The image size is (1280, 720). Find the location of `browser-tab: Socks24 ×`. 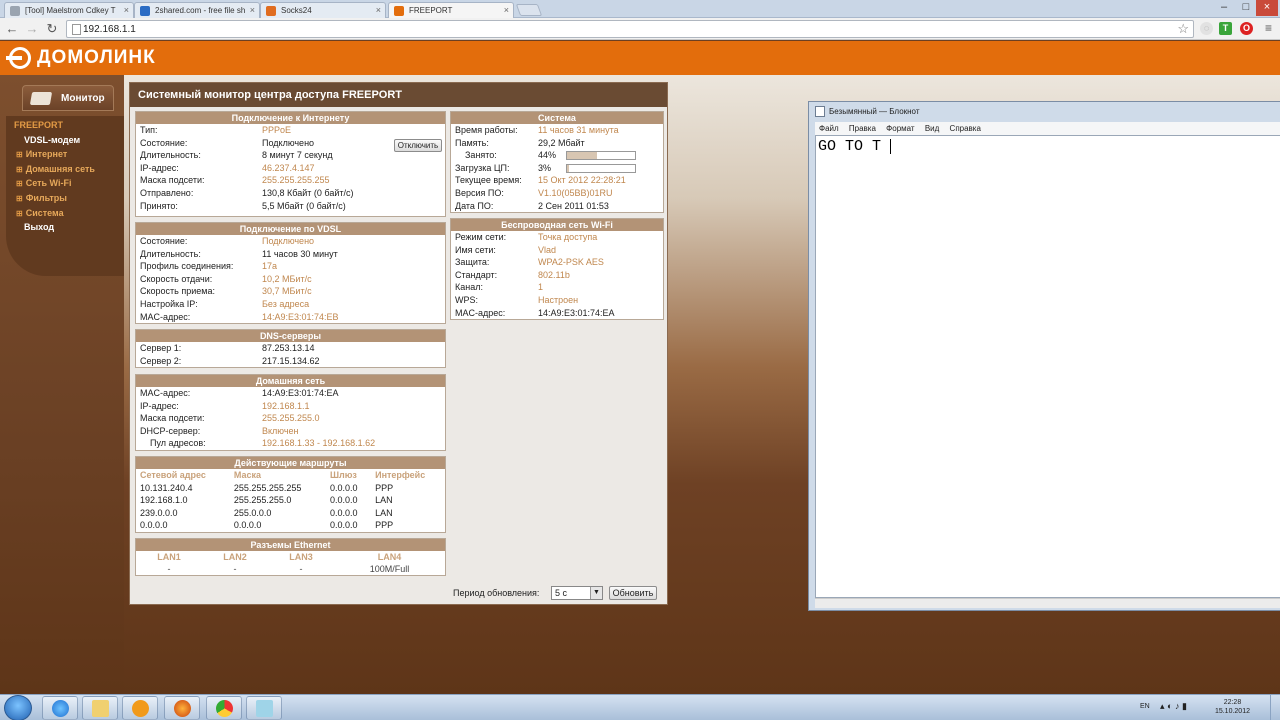

browser-tab: Socks24 × is located at coordinates (323, 10).